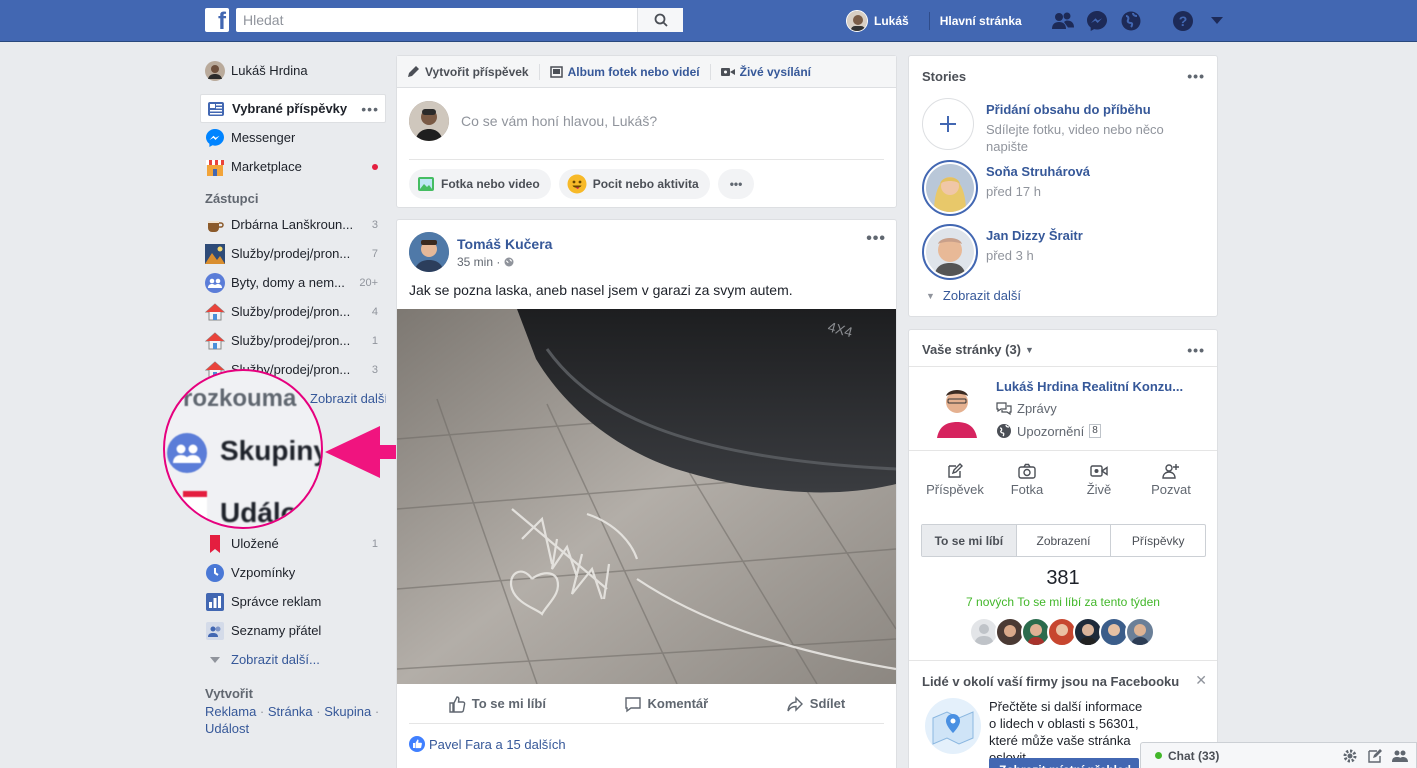  Describe the element at coordinates (1063, 578) in the screenshot. I see `likes-count: 381` at that location.